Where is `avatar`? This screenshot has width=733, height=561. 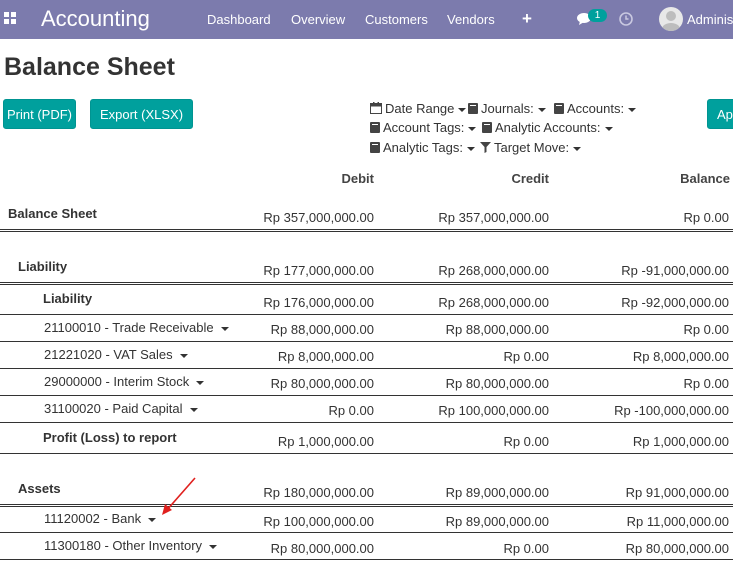 avatar is located at coordinates (671, 19).